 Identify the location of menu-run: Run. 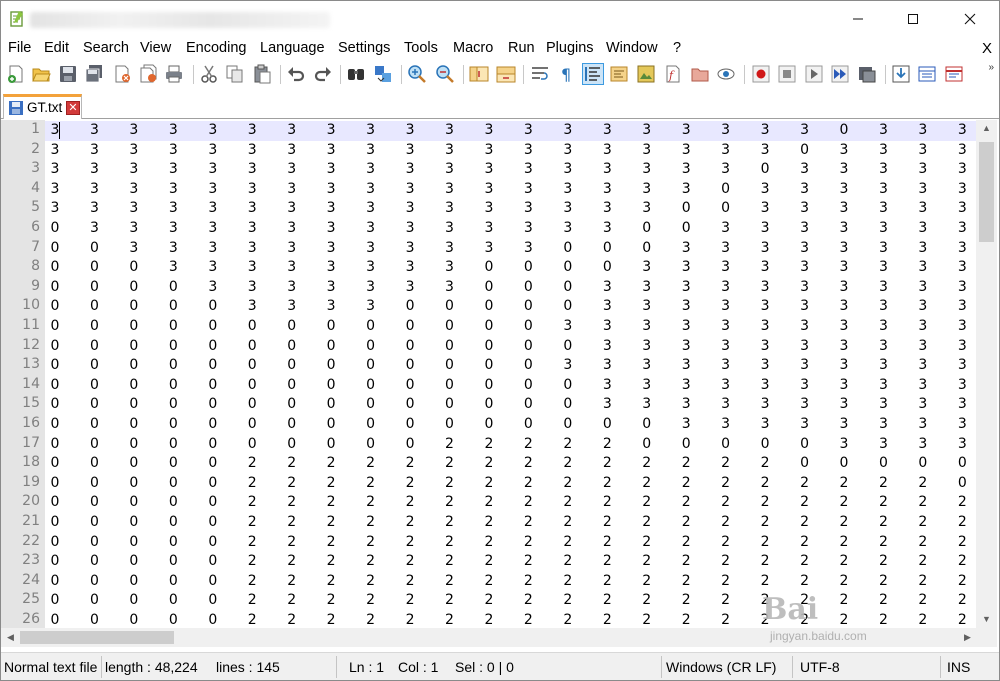
(521, 48).